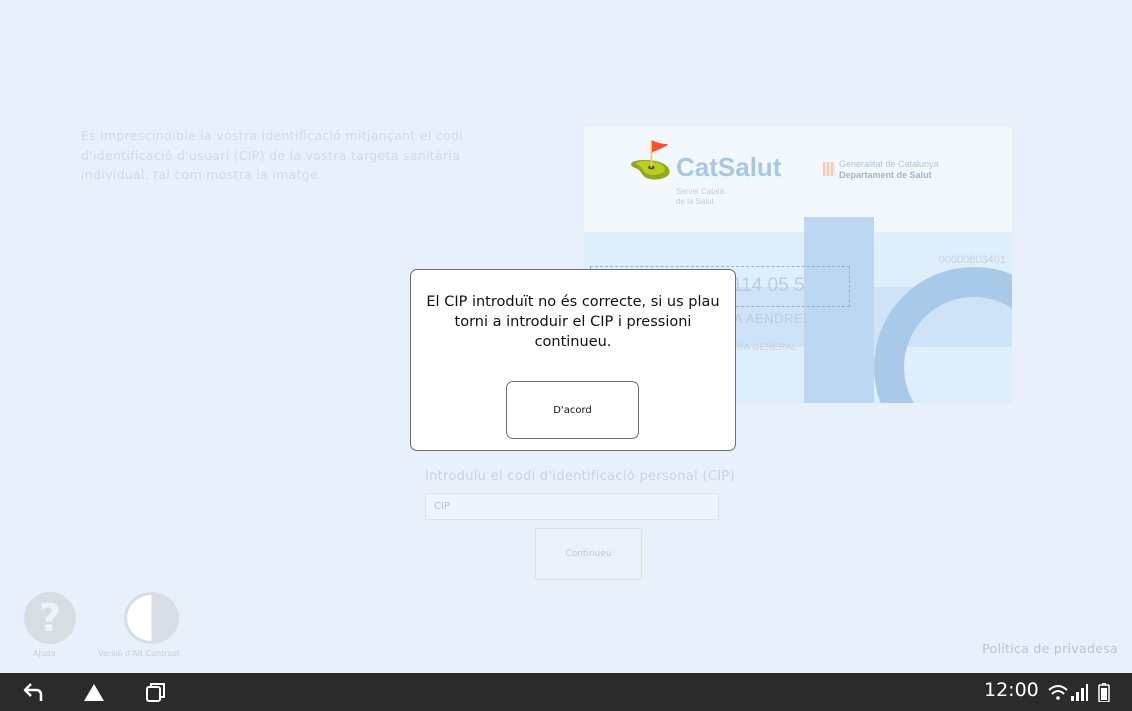  What do you see at coordinates (700, 196) in the screenshot?
I see `card-brand-subtitle: Servei Català de la Salut` at bounding box center [700, 196].